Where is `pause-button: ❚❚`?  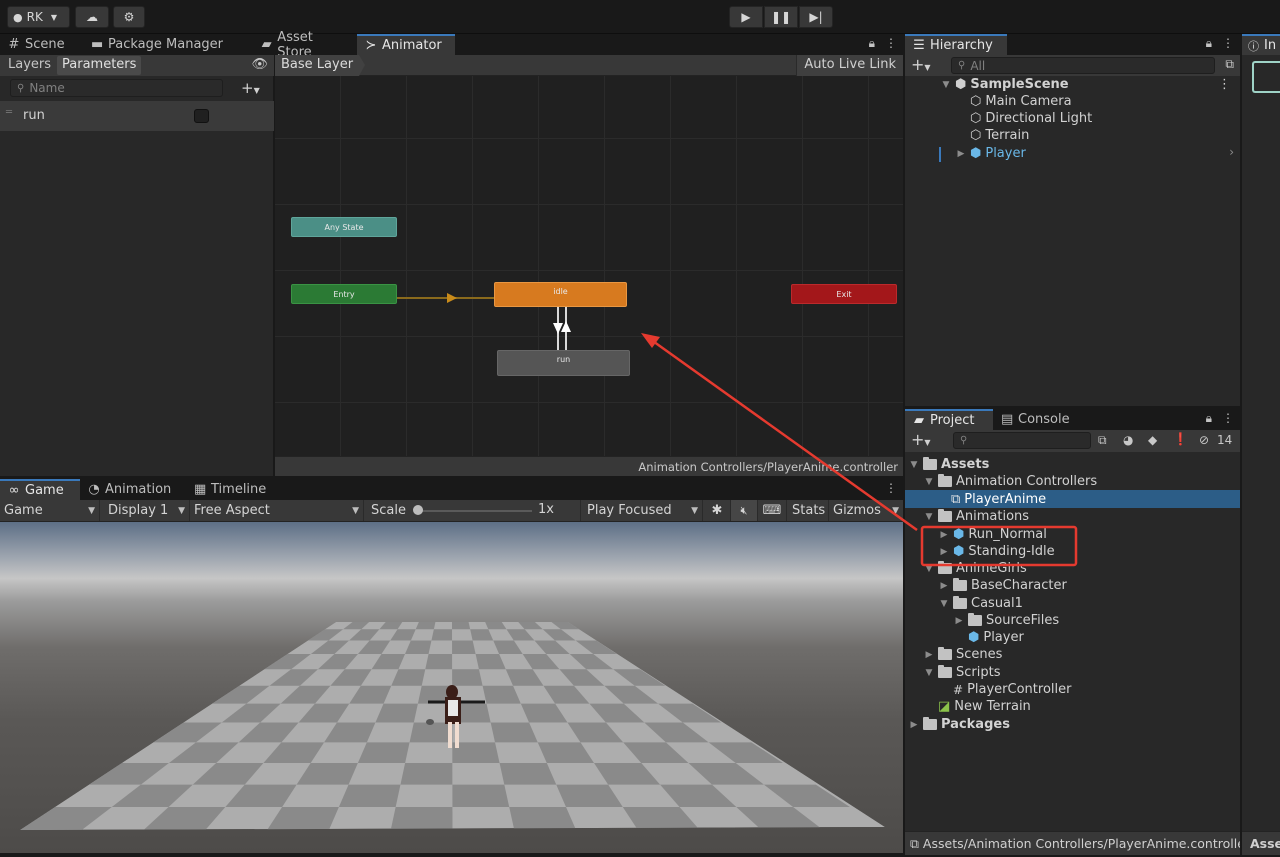
pause-button: ❚❚ is located at coordinates (781, 17).